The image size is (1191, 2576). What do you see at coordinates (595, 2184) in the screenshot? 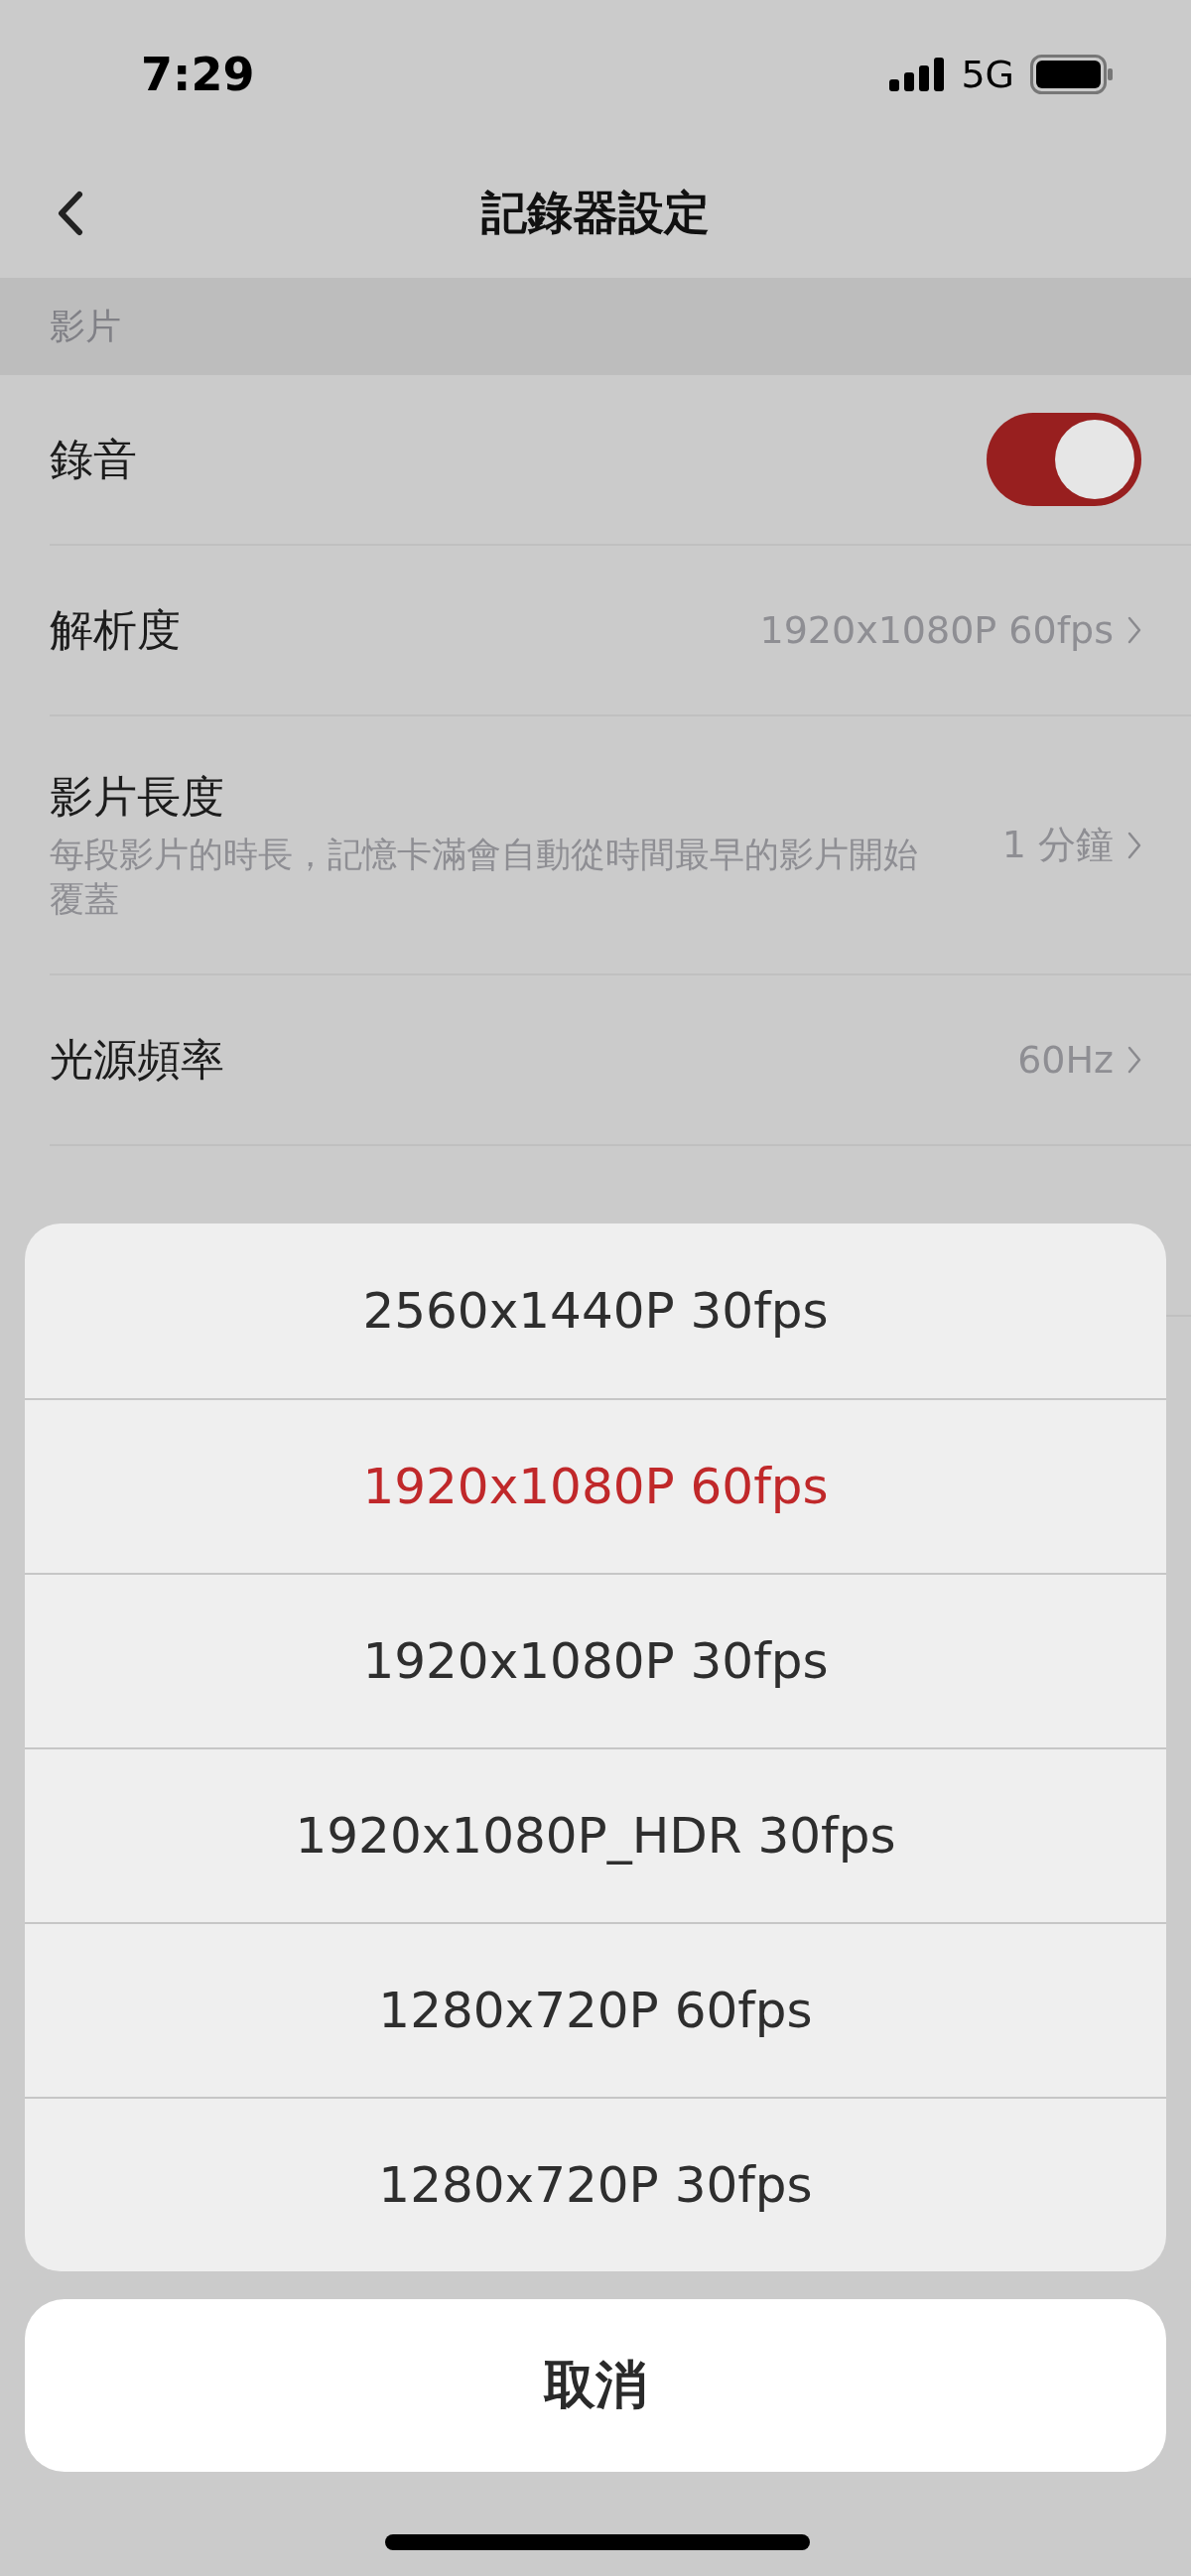
I see `sheet-option: 1280x720P 30fps` at bounding box center [595, 2184].